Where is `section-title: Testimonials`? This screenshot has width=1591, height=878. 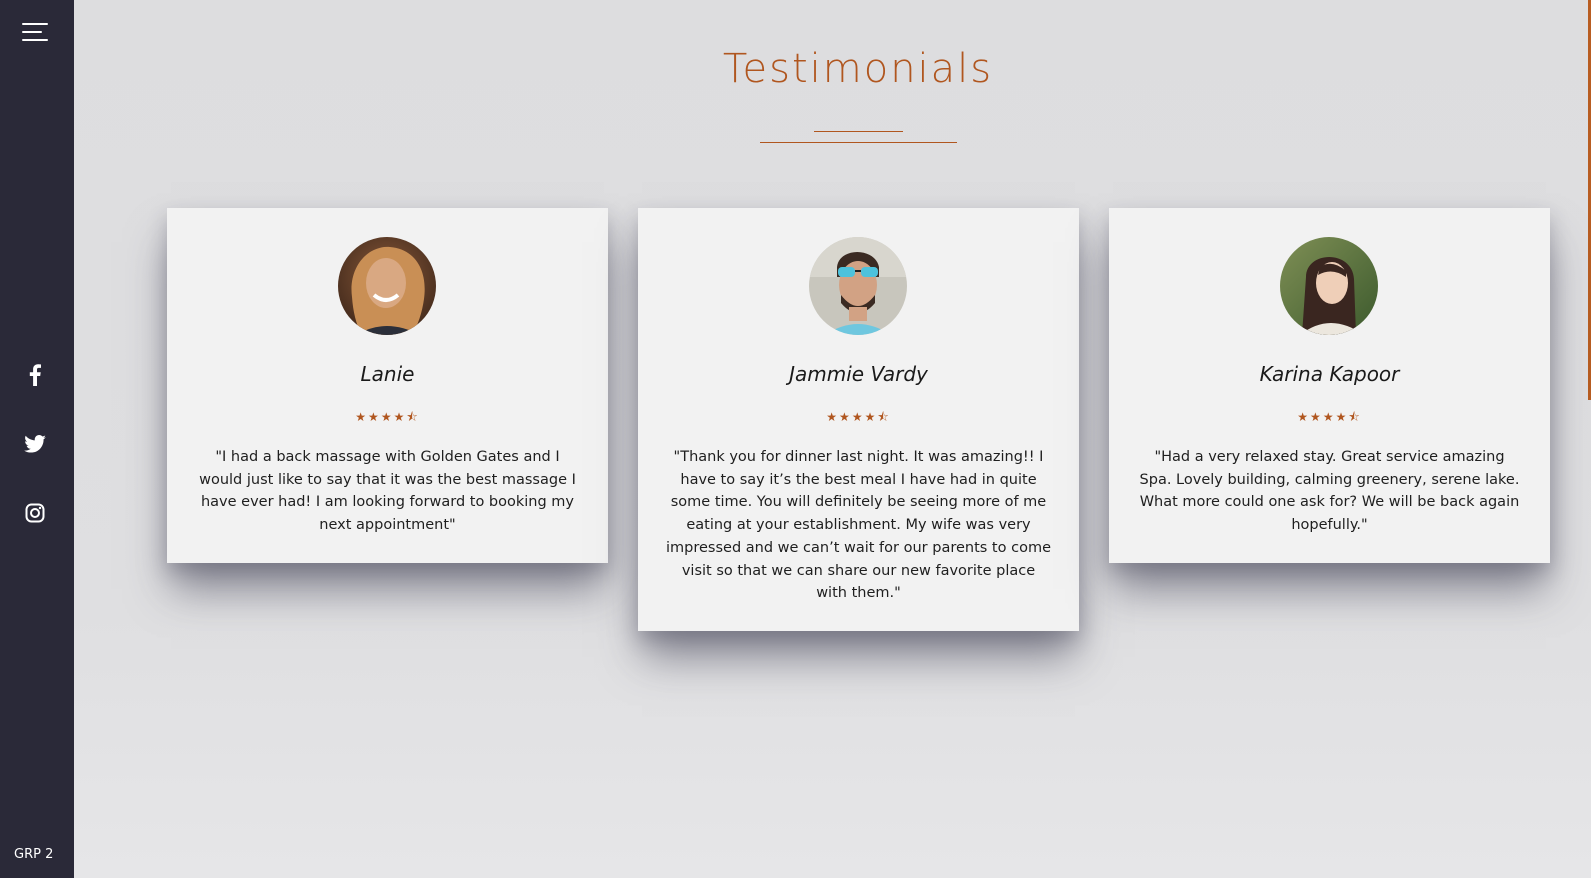 section-title: Testimonials is located at coordinates (858, 69).